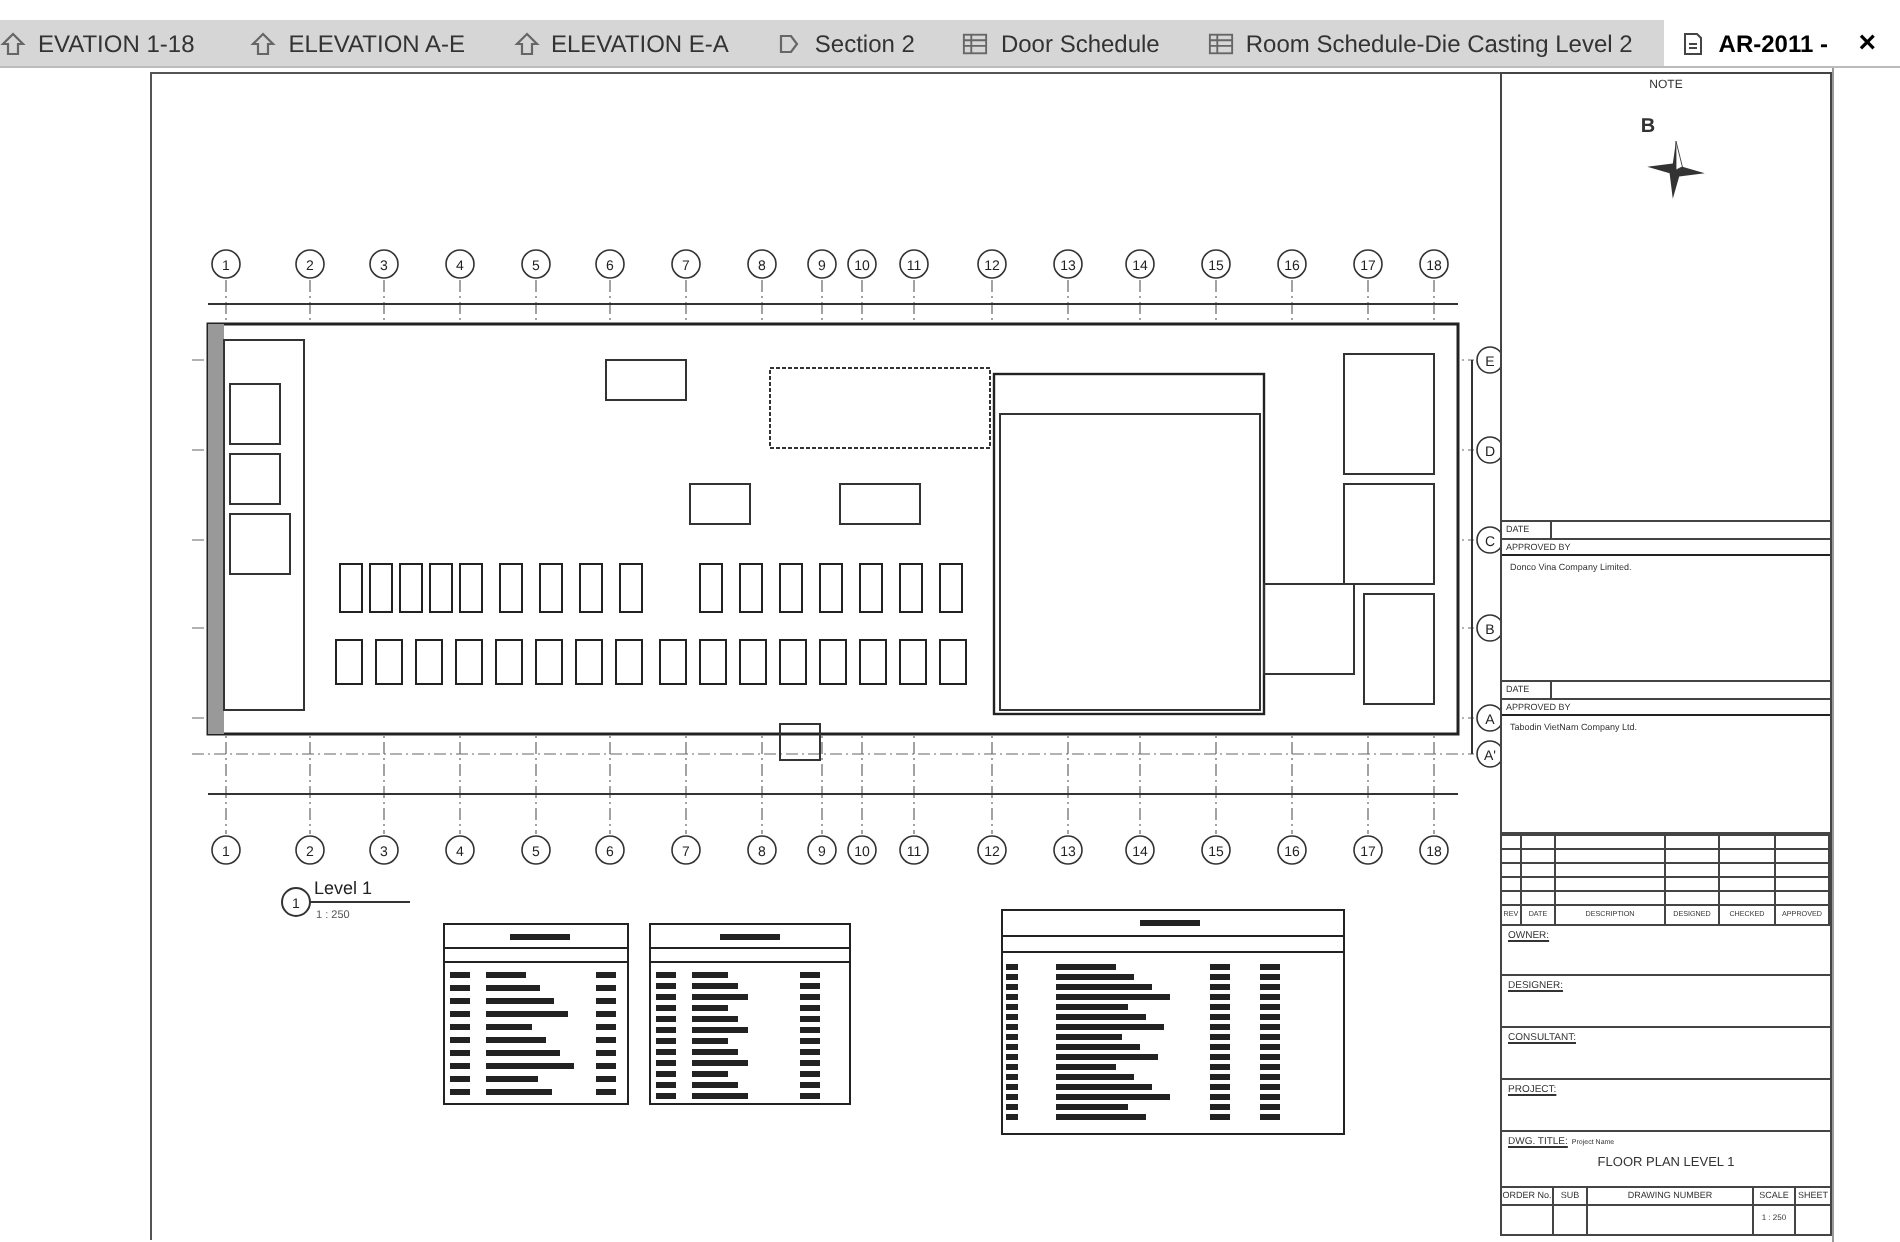 The image size is (1900, 1242). What do you see at coordinates (1676, 170) in the screenshot?
I see `north-arrow-icon` at bounding box center [1676, 170].